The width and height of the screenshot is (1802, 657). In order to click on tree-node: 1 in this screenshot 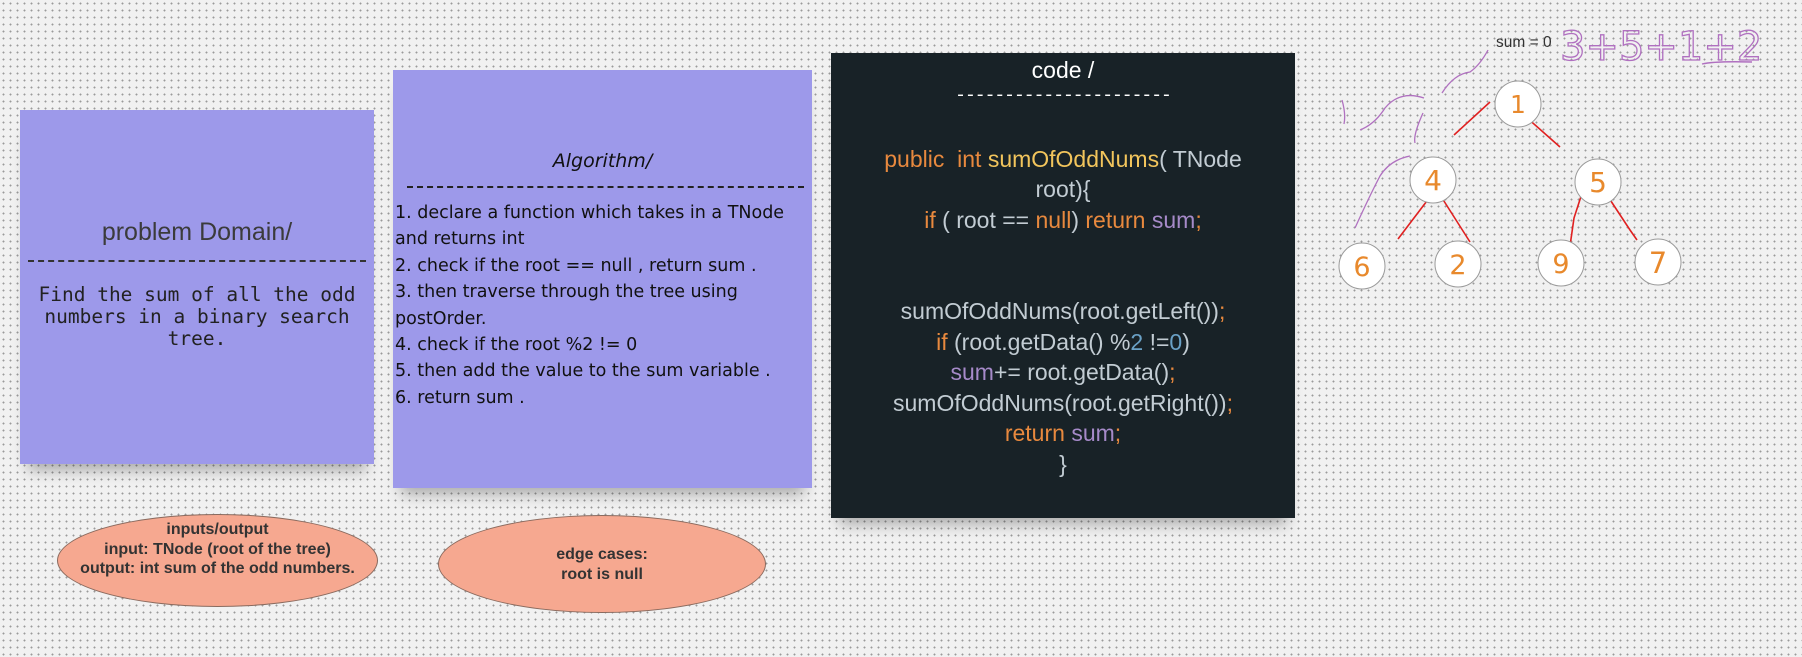, I will do `click(1518, 104)`.